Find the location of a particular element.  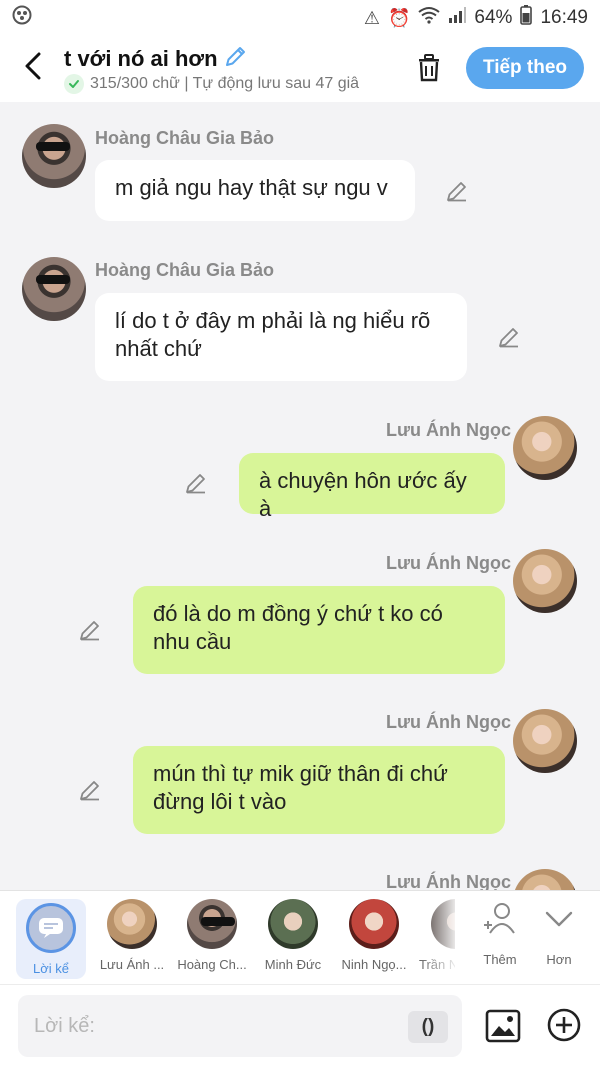

alert-icon: ⚠ is located at coordinates (371, 17).